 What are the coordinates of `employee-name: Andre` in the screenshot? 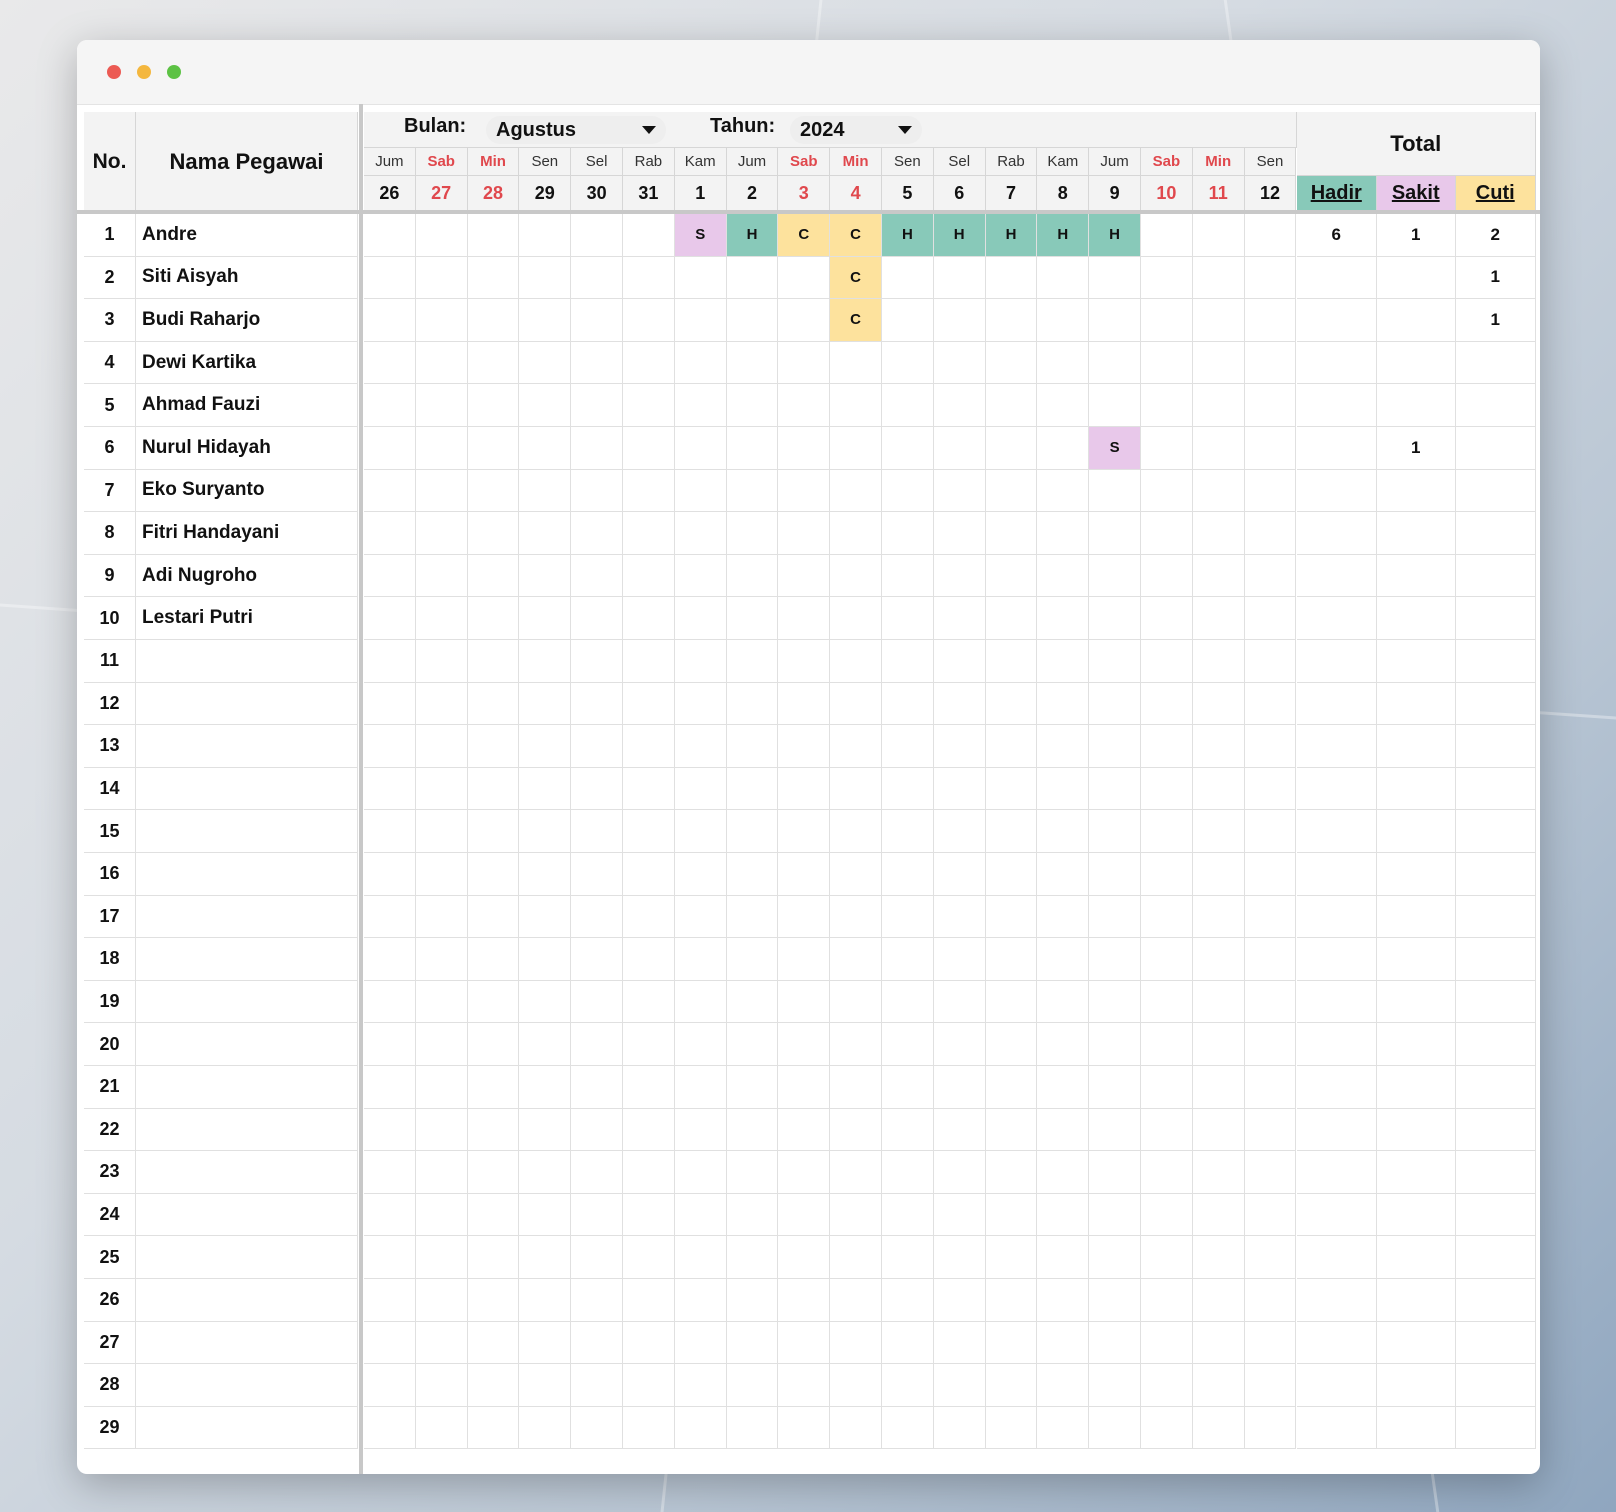 It's located at (247, 235).